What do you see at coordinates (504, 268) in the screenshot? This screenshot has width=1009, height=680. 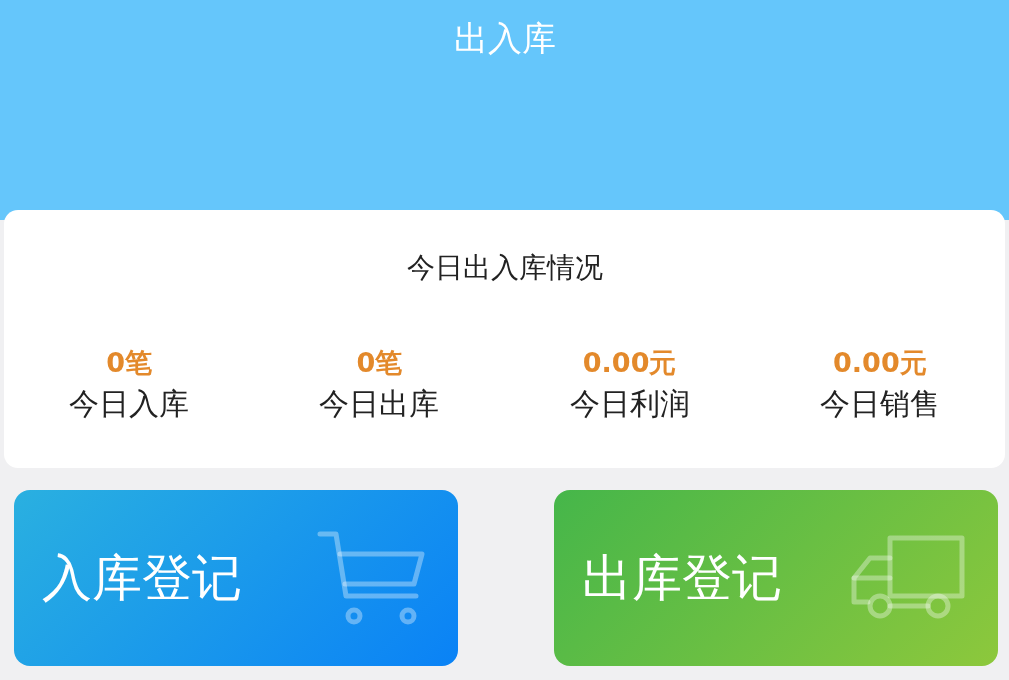 I see `summary-title: 今日出入库情况` at bounding box center [504, 268].